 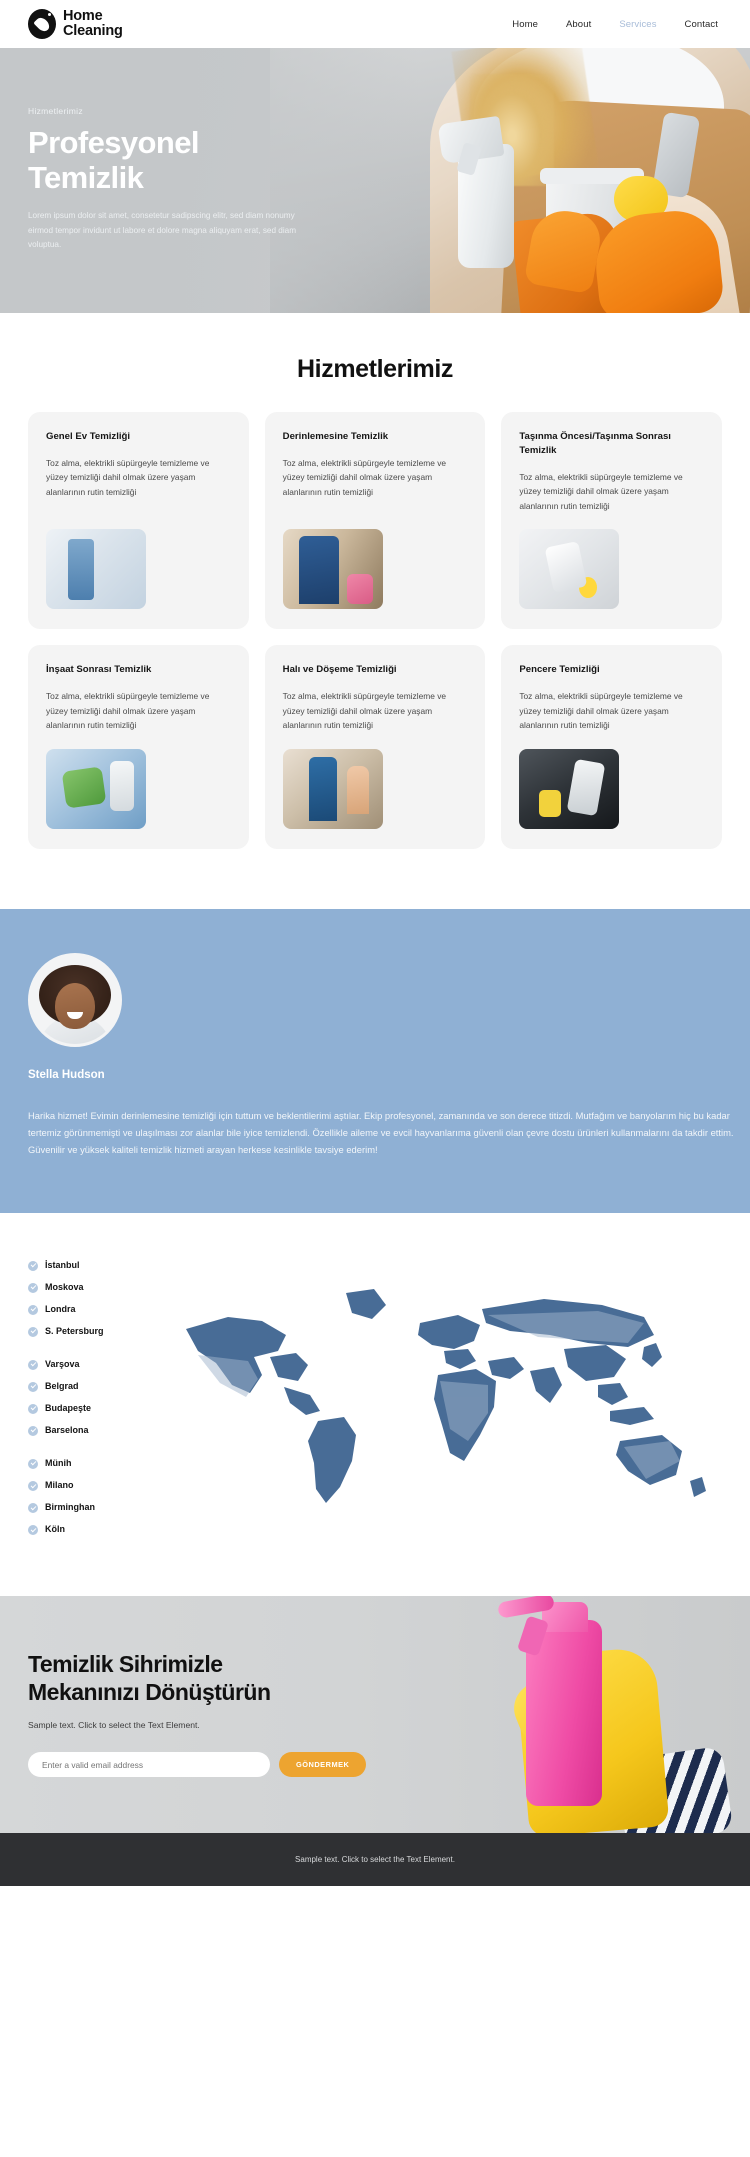 I want to click on list-item: S. Petersburg, so click(x=86, y=1331).